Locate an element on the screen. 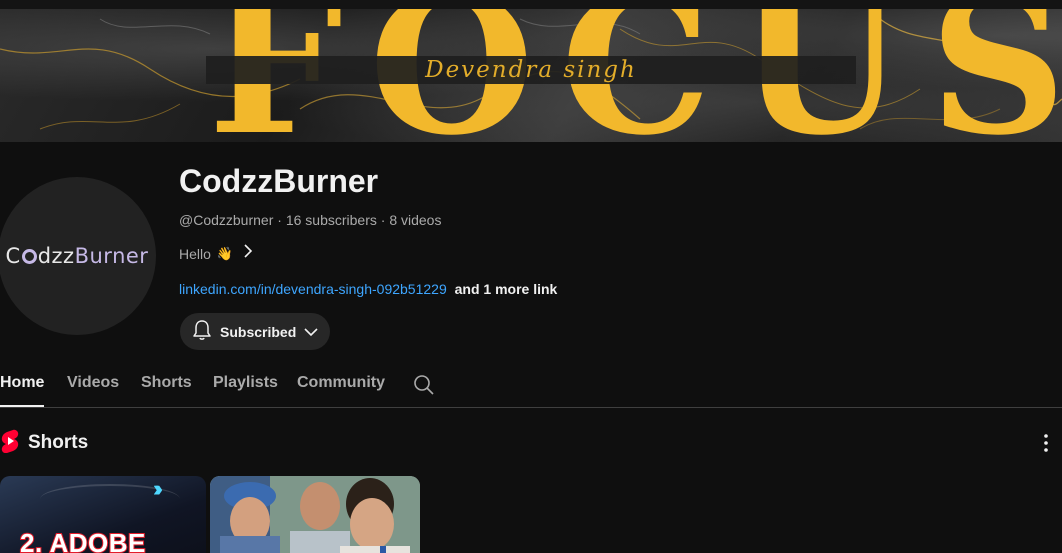 The height and width of the screenshot is (553, 1062). shorts-section-header: Shorts is located at coordinates (44, 443).